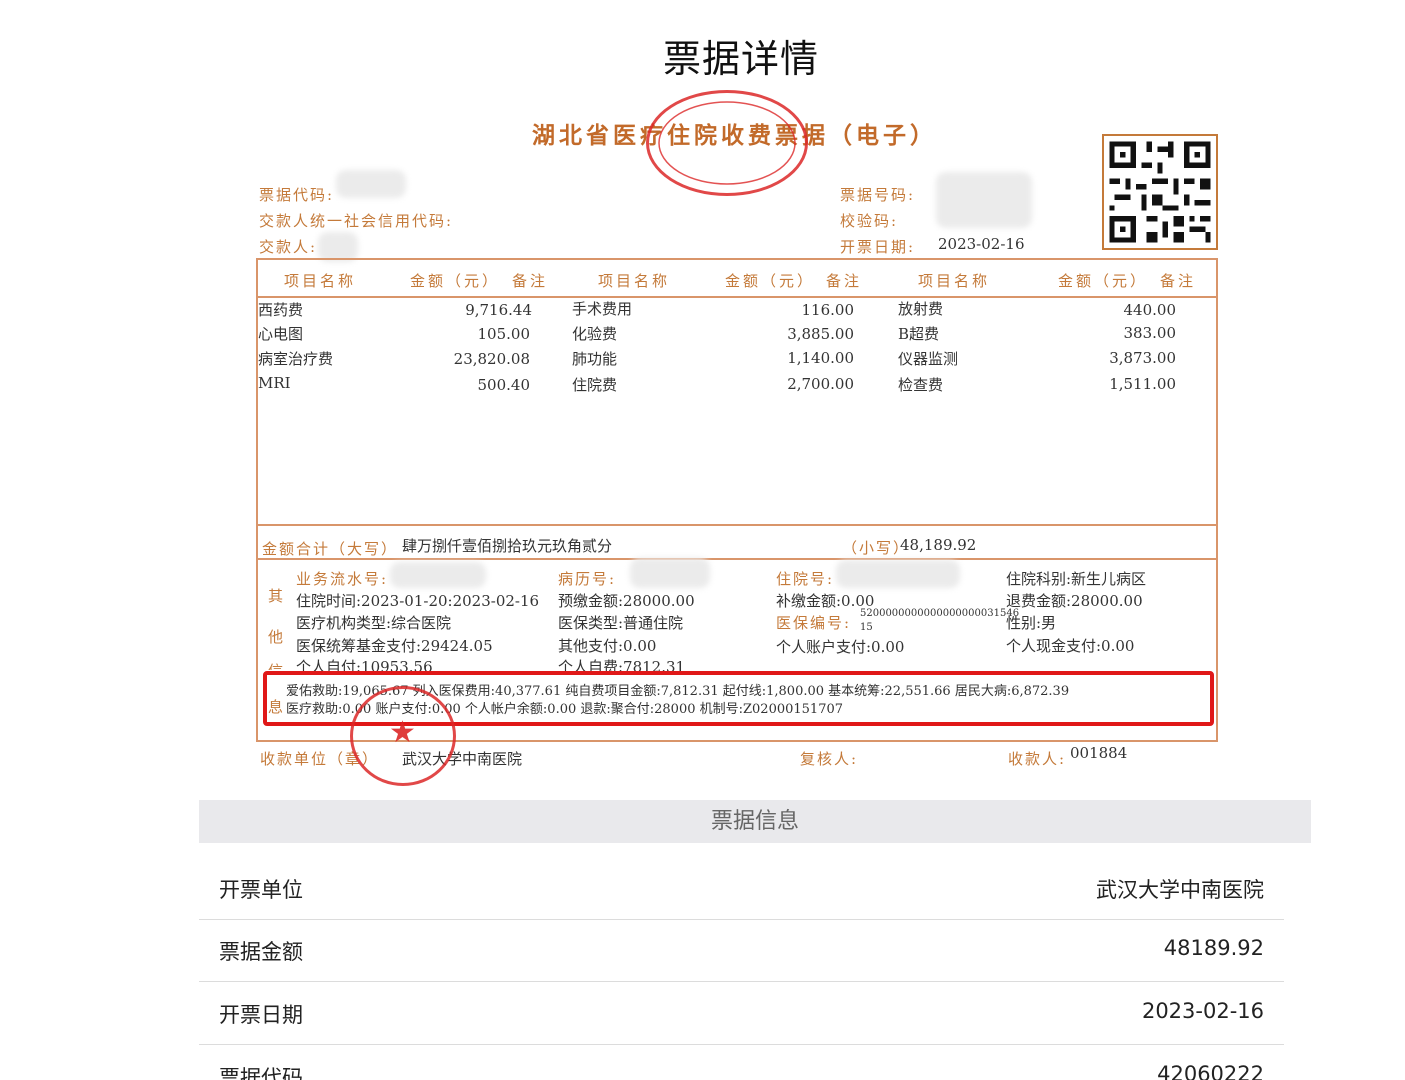 Image resolution: width=1405 pixels, height=1080 pixels. What do you see at coordinates (296, 359) in the screenshot?
I see `item-name: 病室治疗费` at bounding box center [296, 359].